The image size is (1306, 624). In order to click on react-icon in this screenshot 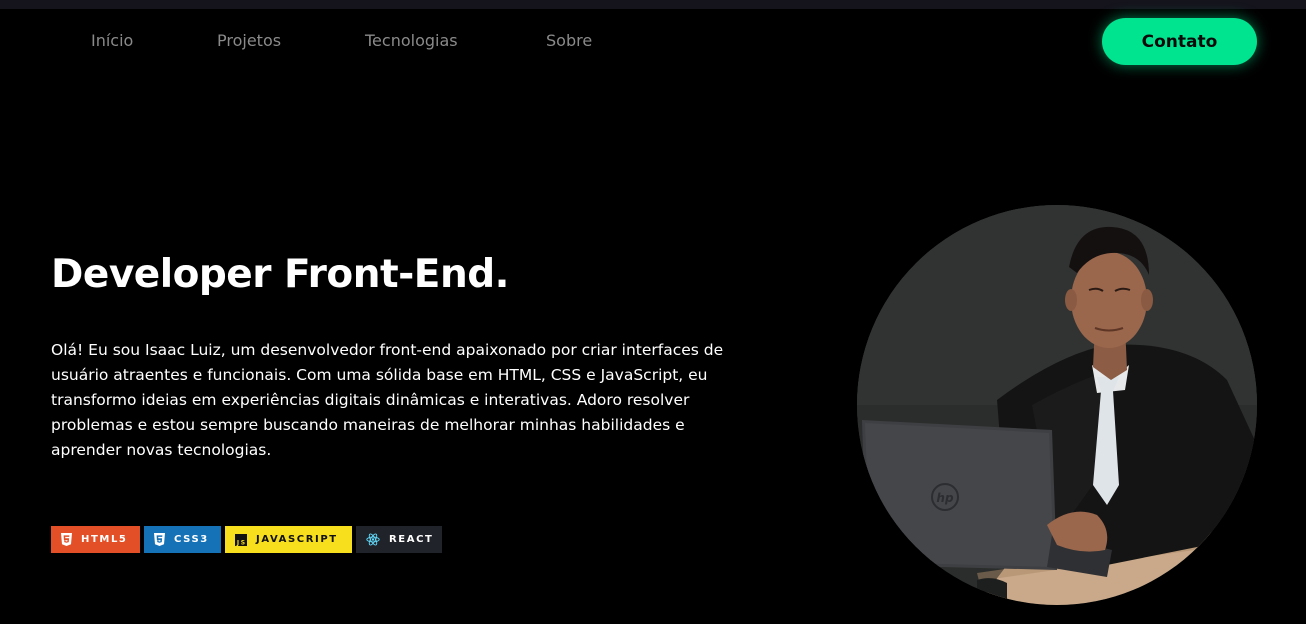, I will do `click(373, 539)`.